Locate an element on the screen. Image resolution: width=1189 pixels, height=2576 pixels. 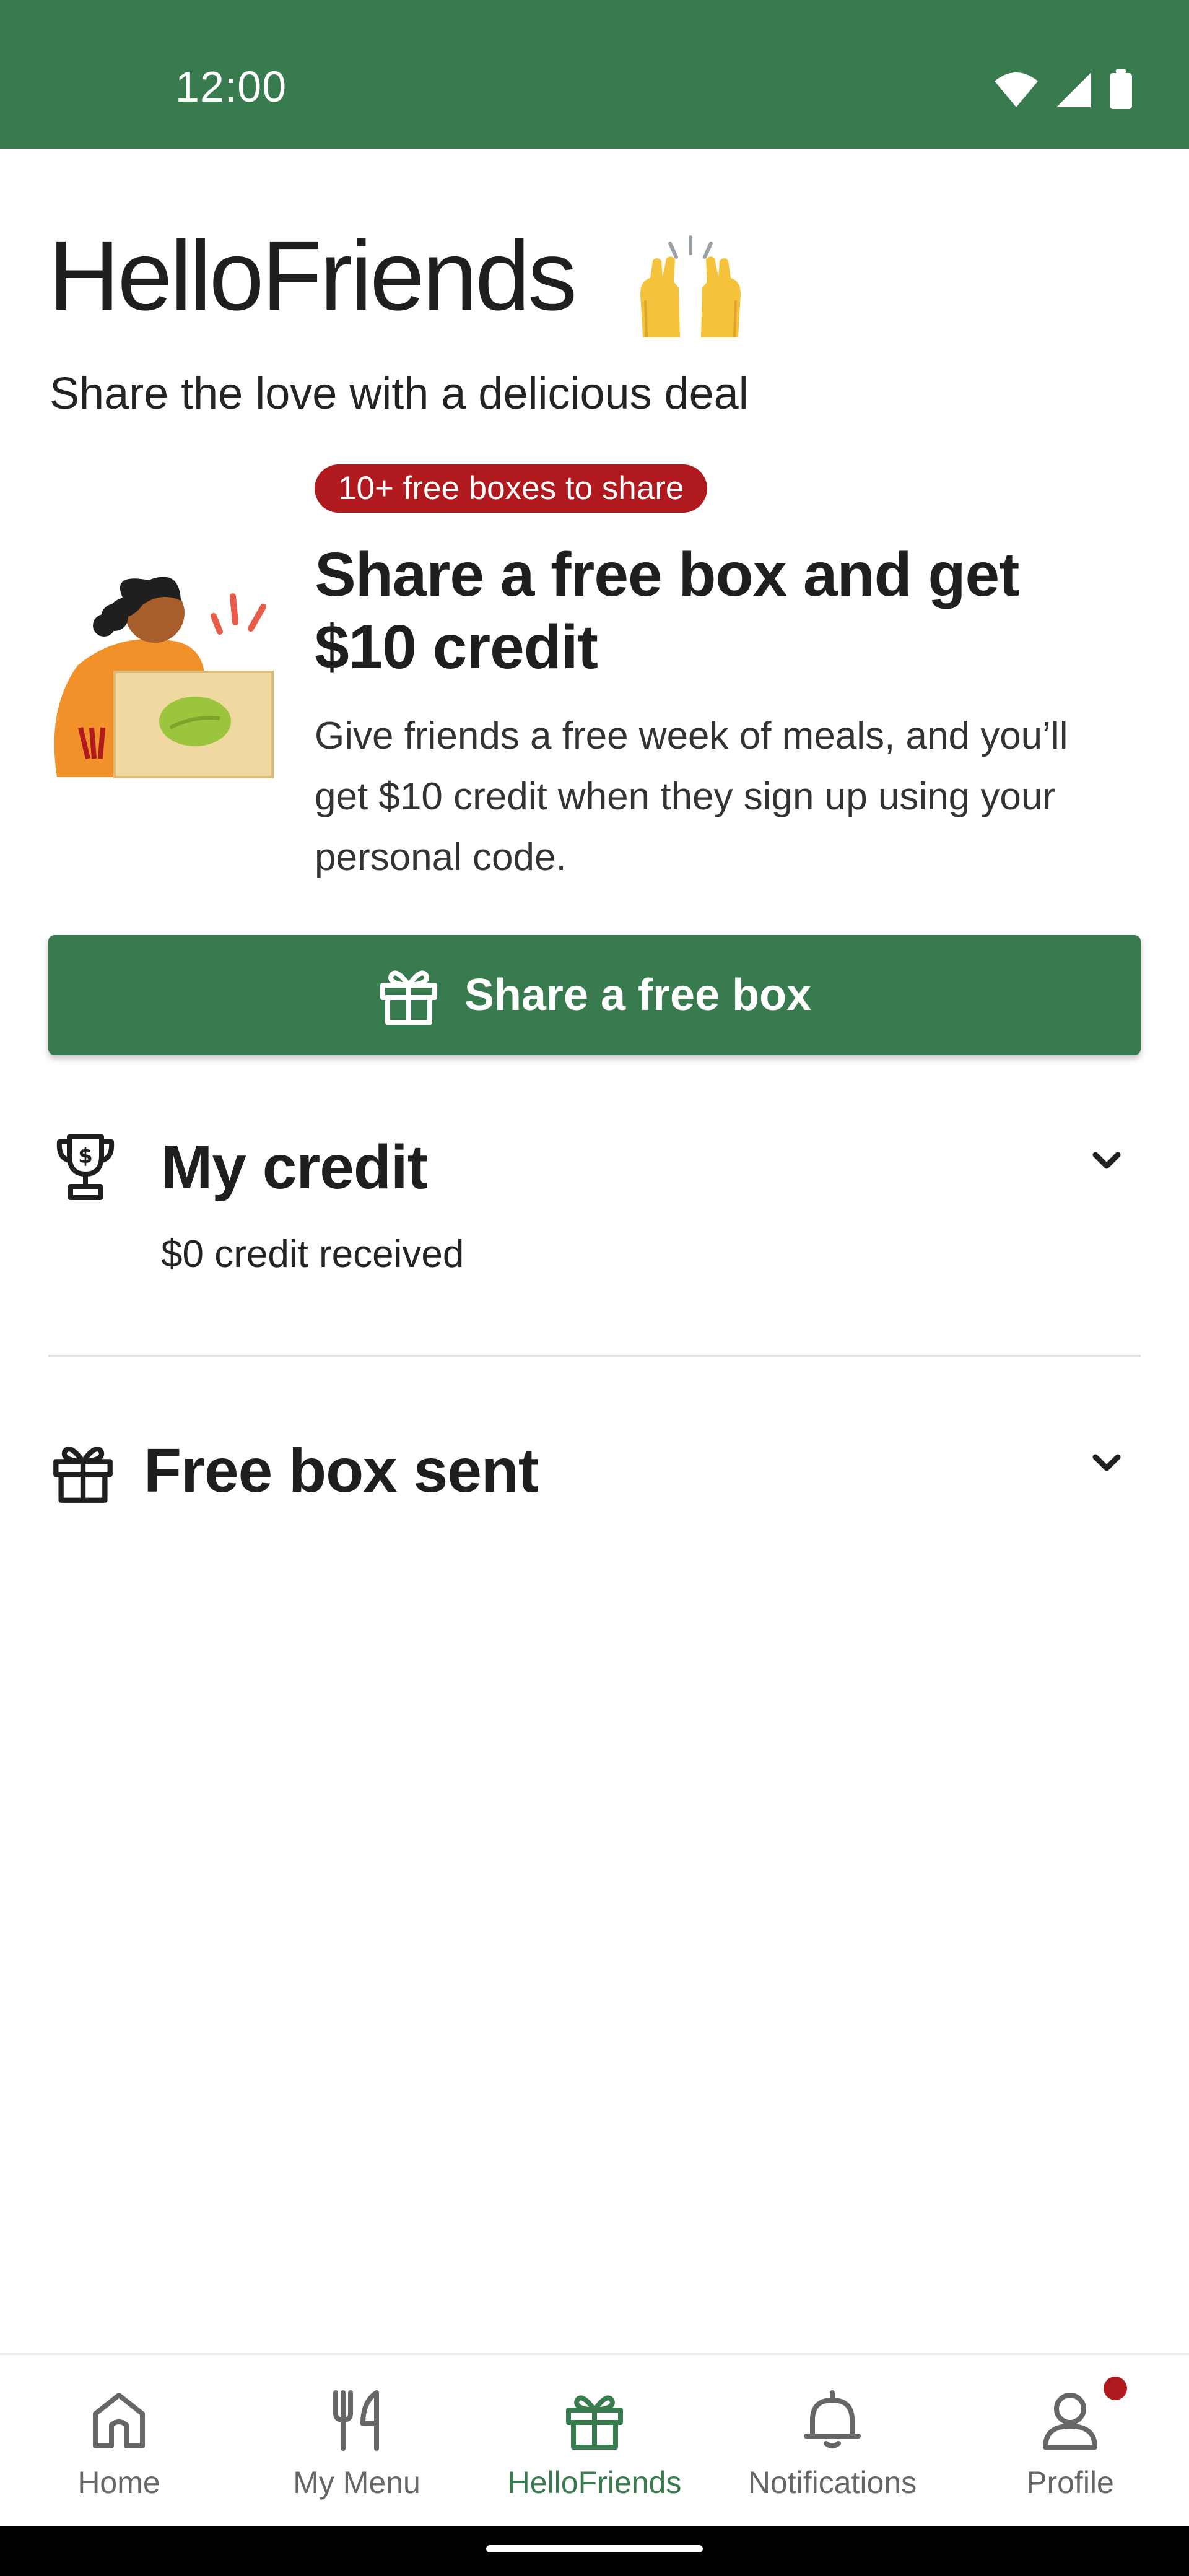
status-time: 12:00 is located at coordinates (231, 87).